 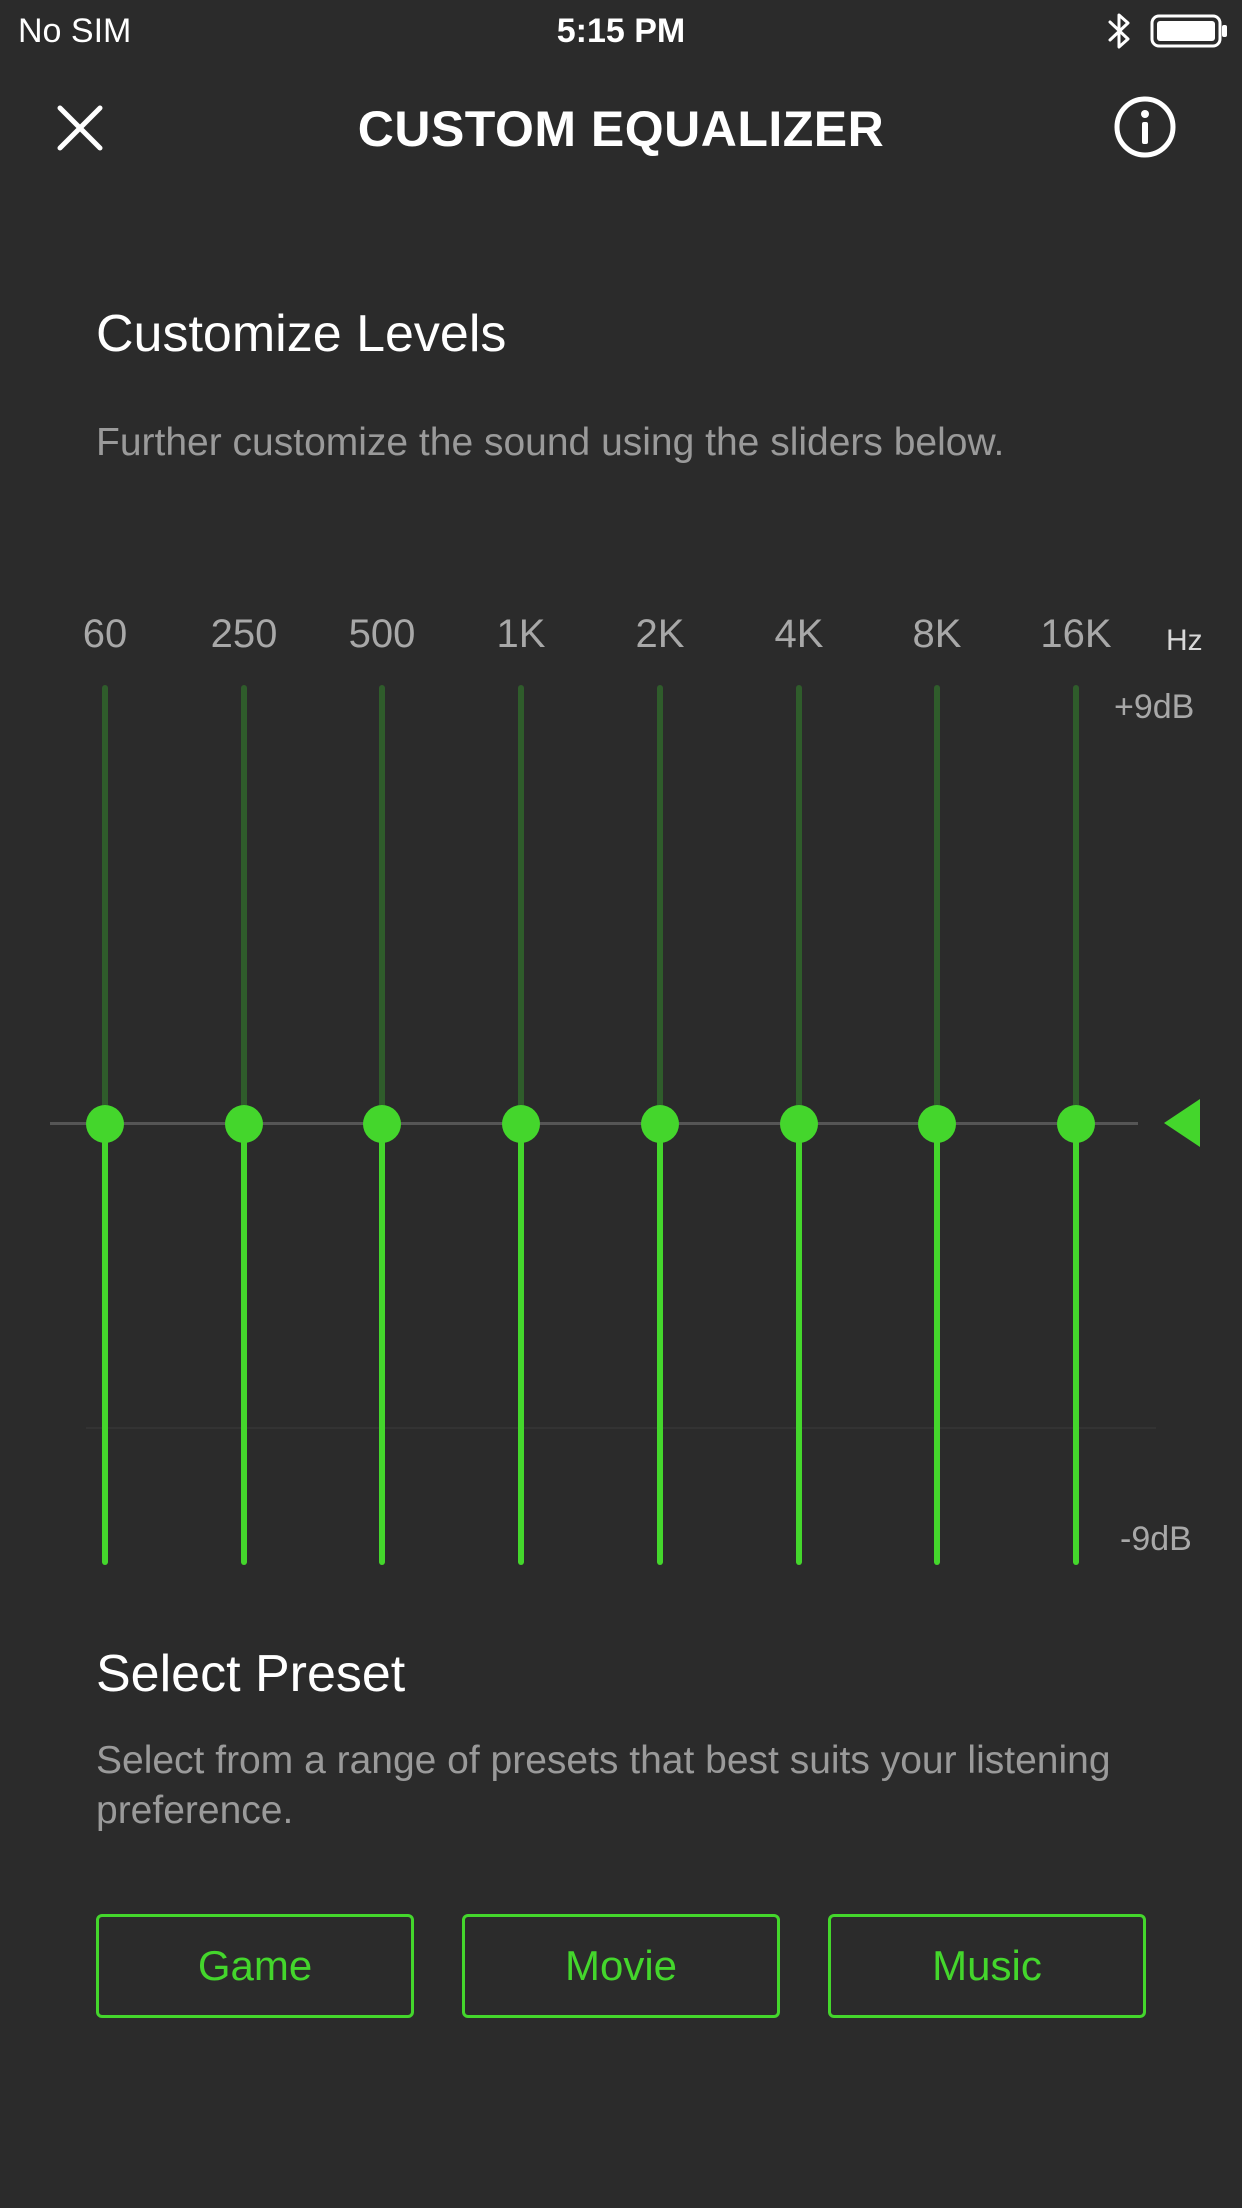 I want to click on slider-4k, so click(x=799, y=1125).